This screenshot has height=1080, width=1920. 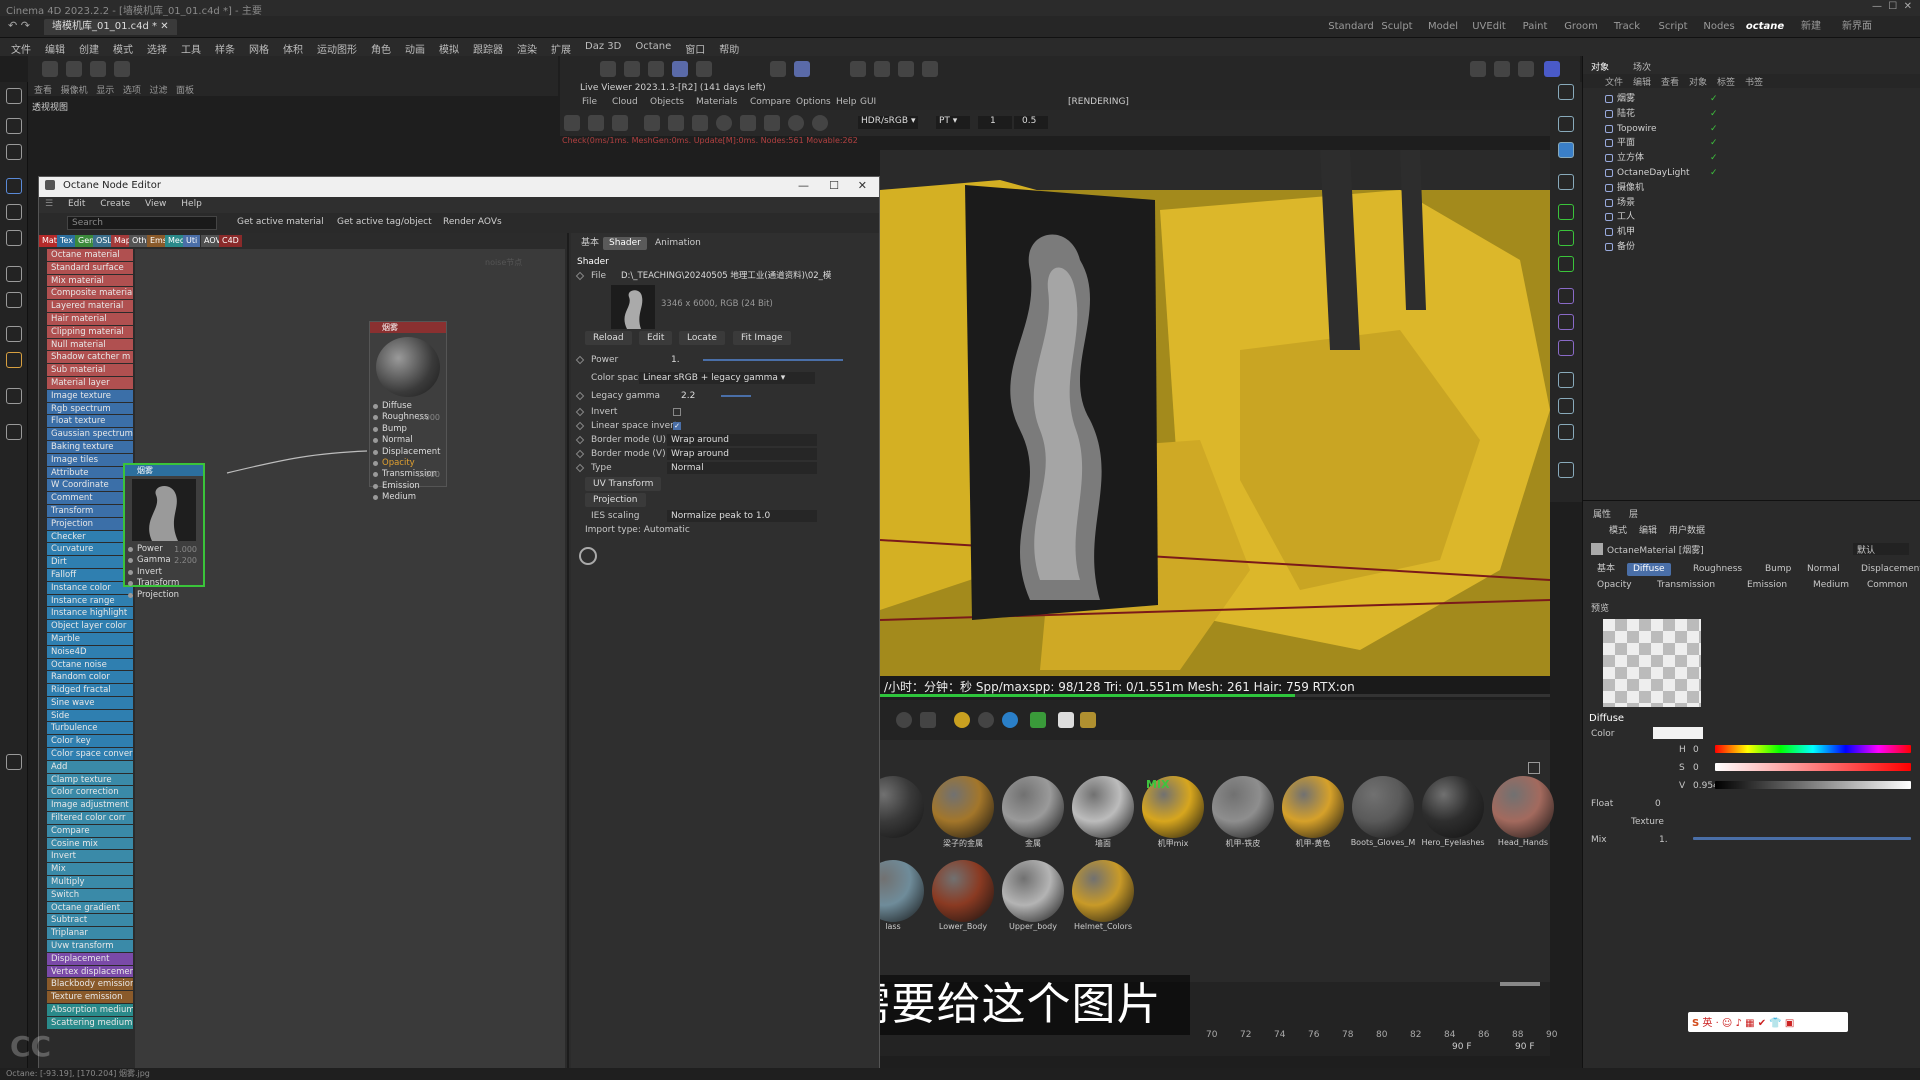 I want to click on focus-pick-icon, so click(x=772, y=123).